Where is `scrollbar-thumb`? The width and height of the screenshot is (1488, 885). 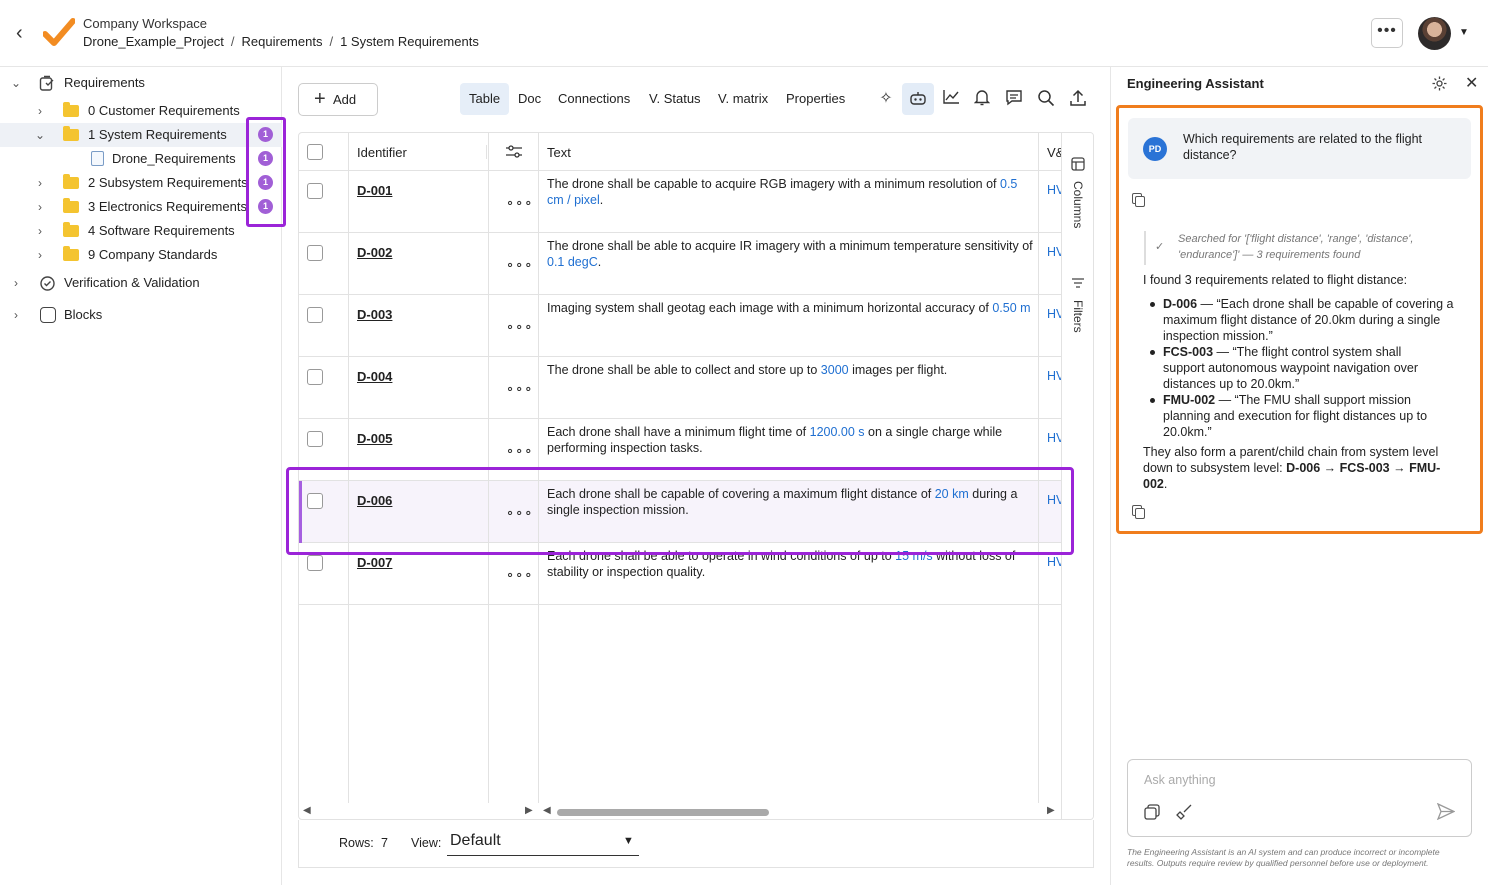
scrollbar-thumb is located at coordinates (663, 812).